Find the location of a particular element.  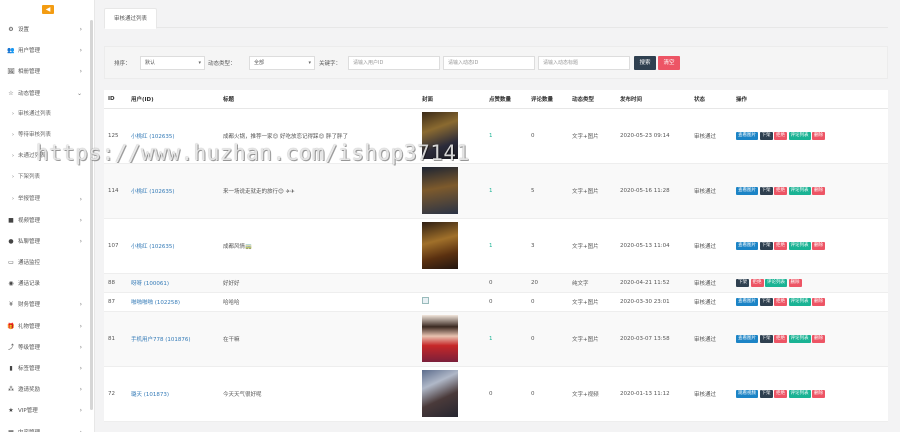

cell-ops: 查看图片 下架 拒绝 评论列表 删除 is located at coordinates (810, 246).